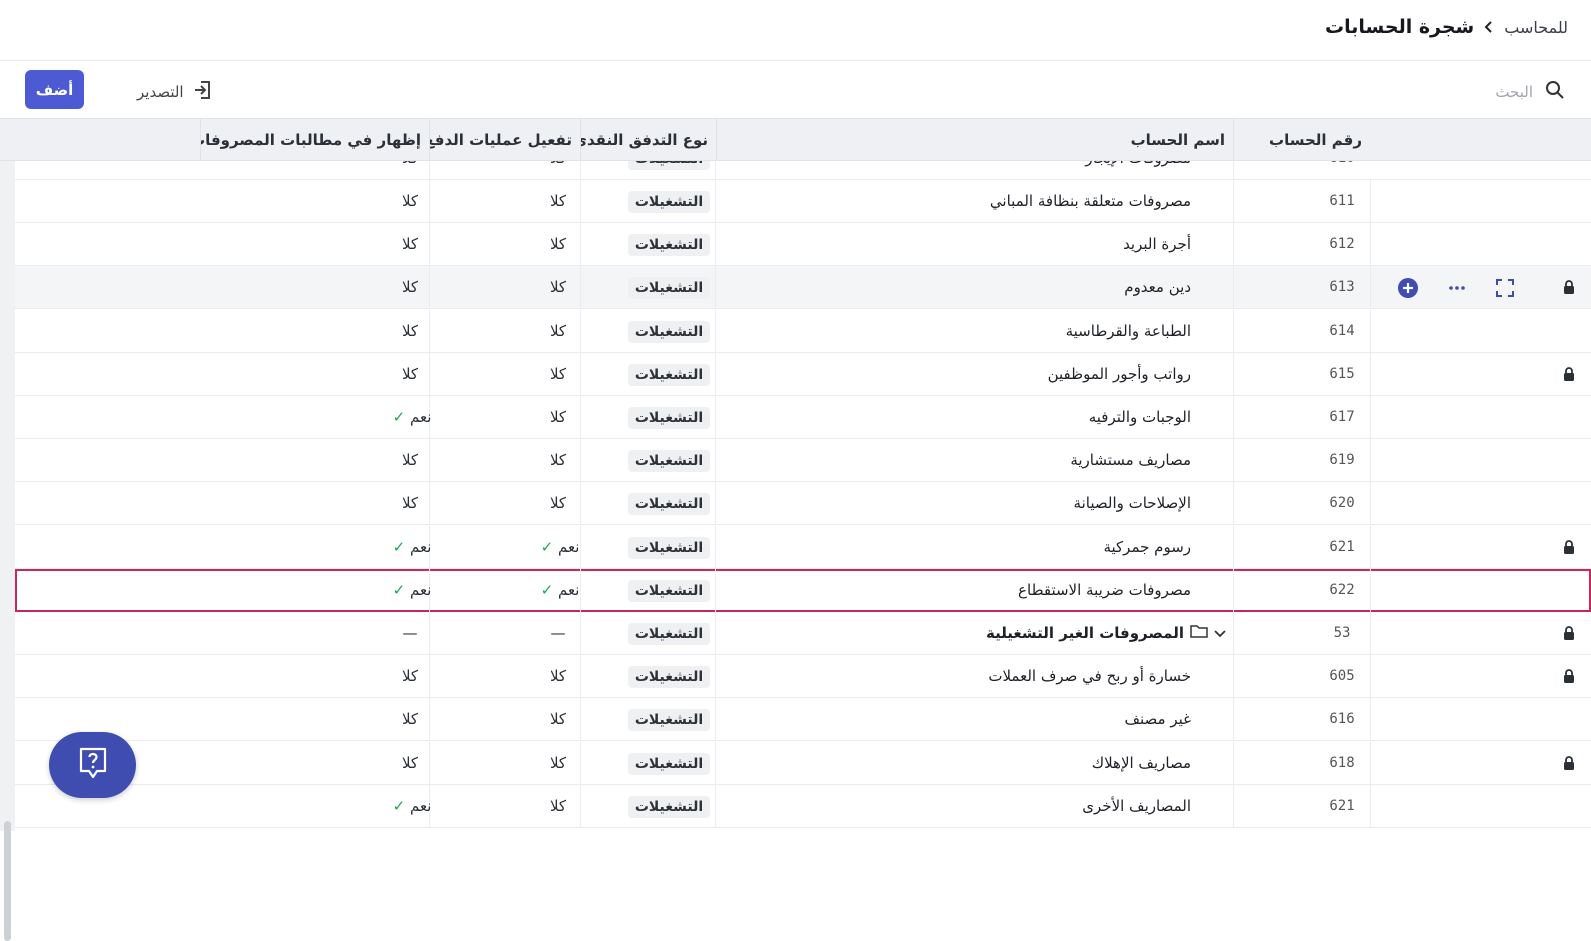 This screenshot has width=1591, height=941. Describe the element at coordinates (1157, 719) in the screenshot. I see `account-name: غير مصنف` at that location.